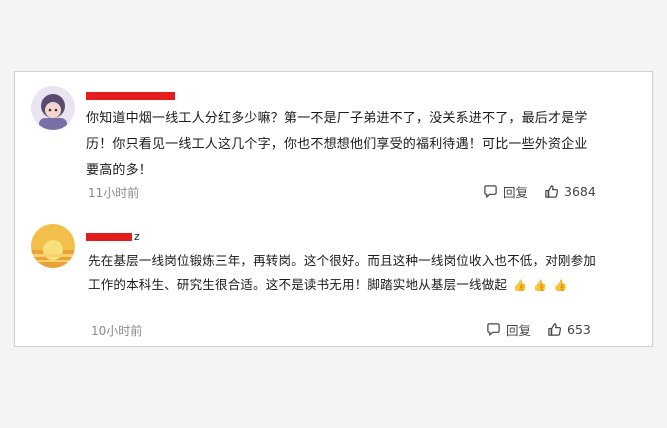  I want to click on like-button: 3684, so click(570, 191).